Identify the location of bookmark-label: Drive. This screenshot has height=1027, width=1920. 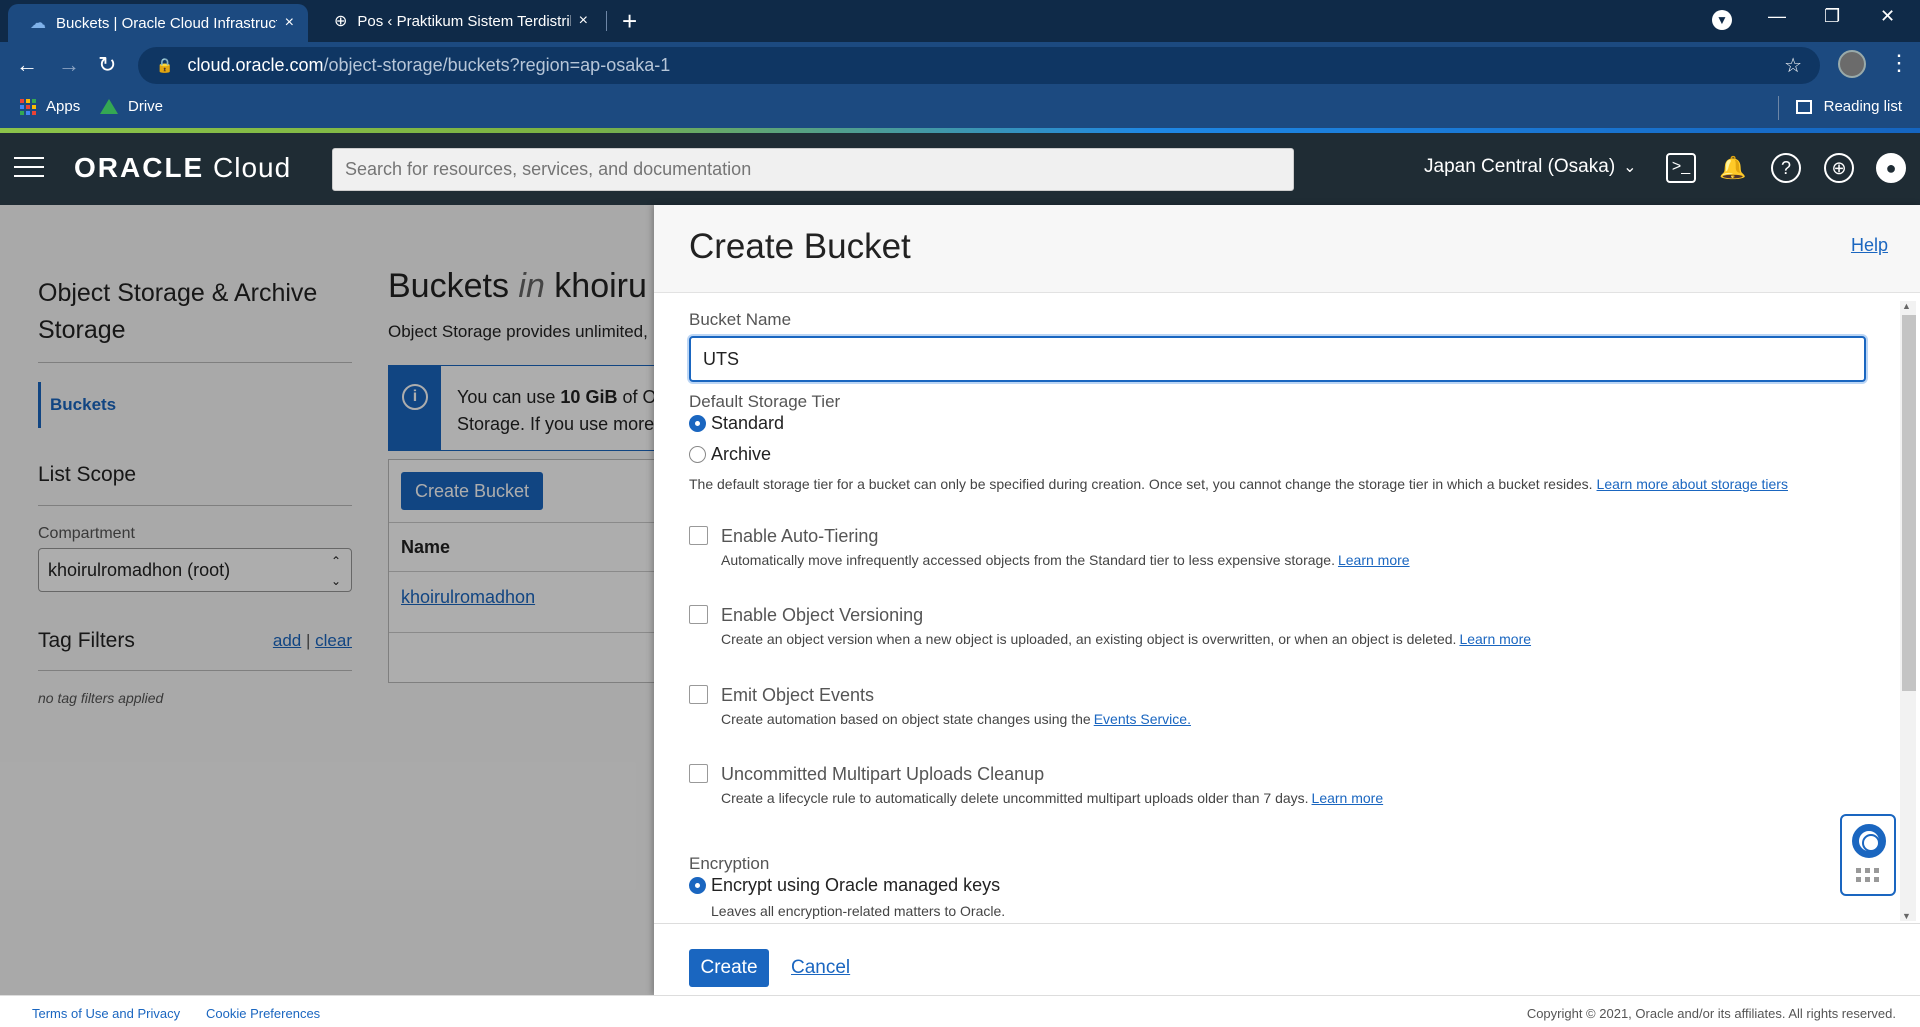
(146, 106).